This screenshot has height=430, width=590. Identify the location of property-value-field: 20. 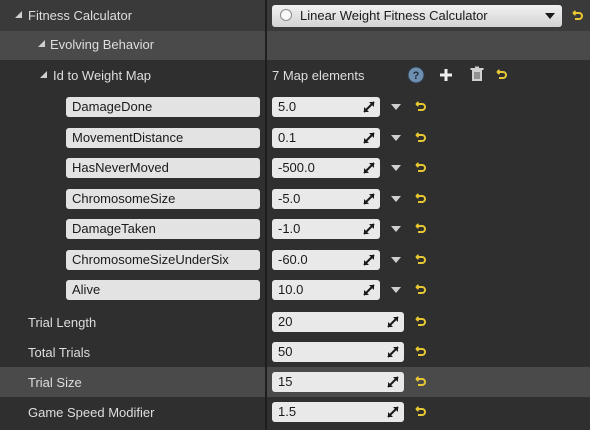
(338, 322).